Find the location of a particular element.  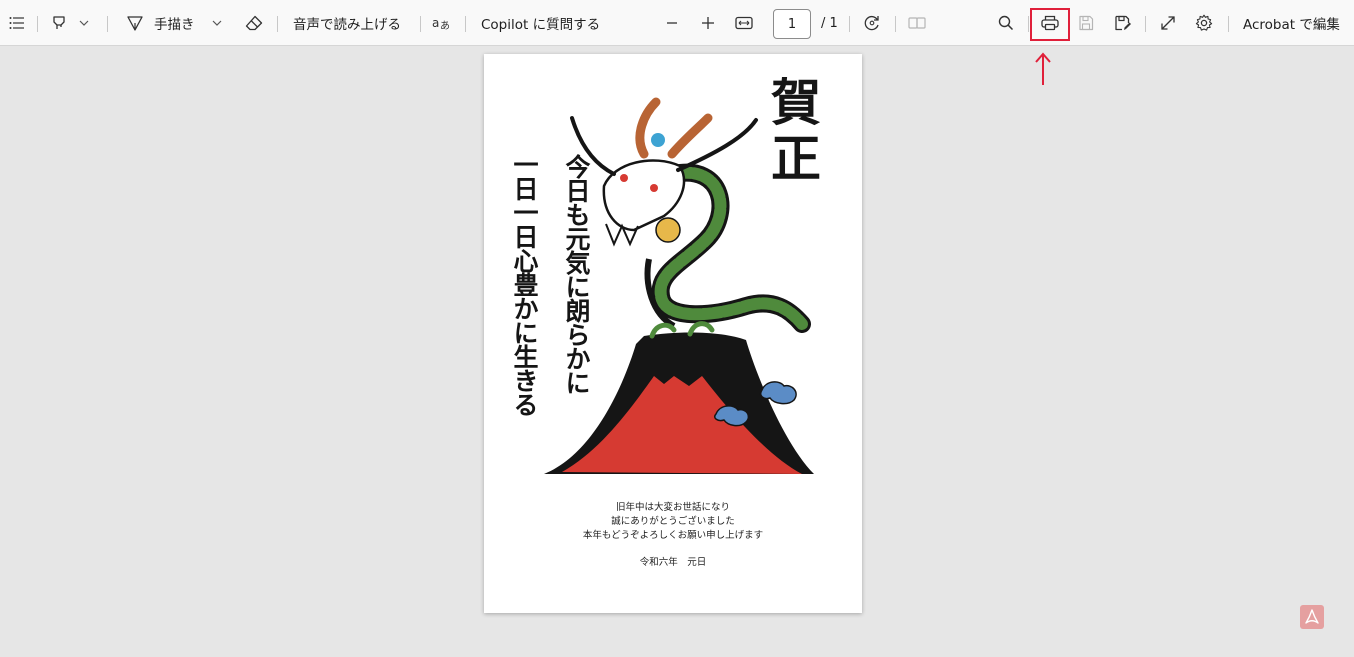

fit-width-button is located at coordinates (744, 23).